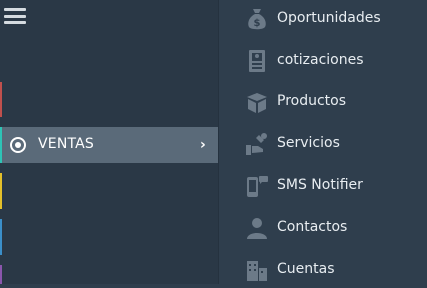 The height and width of the screenshot is (288, 427). I want to click on color-strip-blue, so click(1, 237).